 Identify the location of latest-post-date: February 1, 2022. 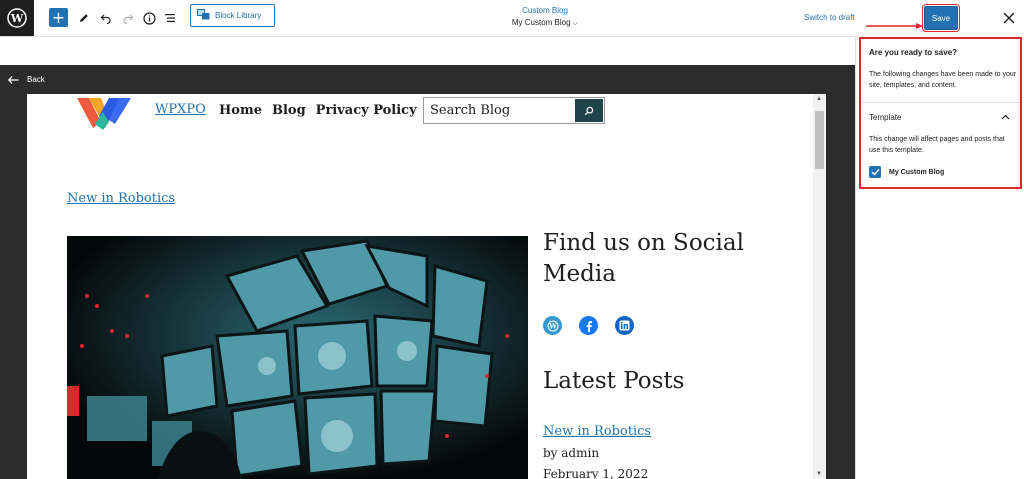
(596, 473).